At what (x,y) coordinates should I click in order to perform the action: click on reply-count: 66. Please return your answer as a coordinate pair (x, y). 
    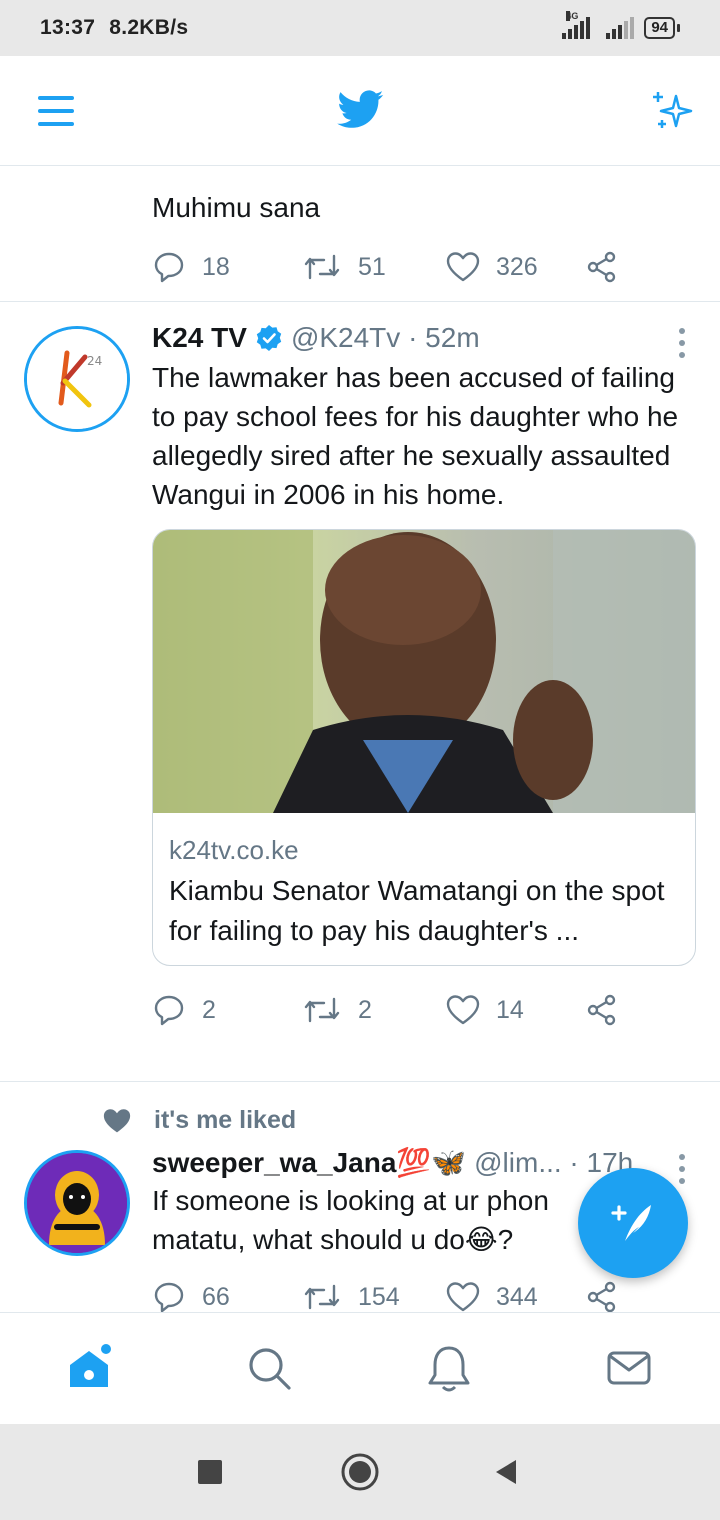
    Looking at the image, I should click on (216, 1296).